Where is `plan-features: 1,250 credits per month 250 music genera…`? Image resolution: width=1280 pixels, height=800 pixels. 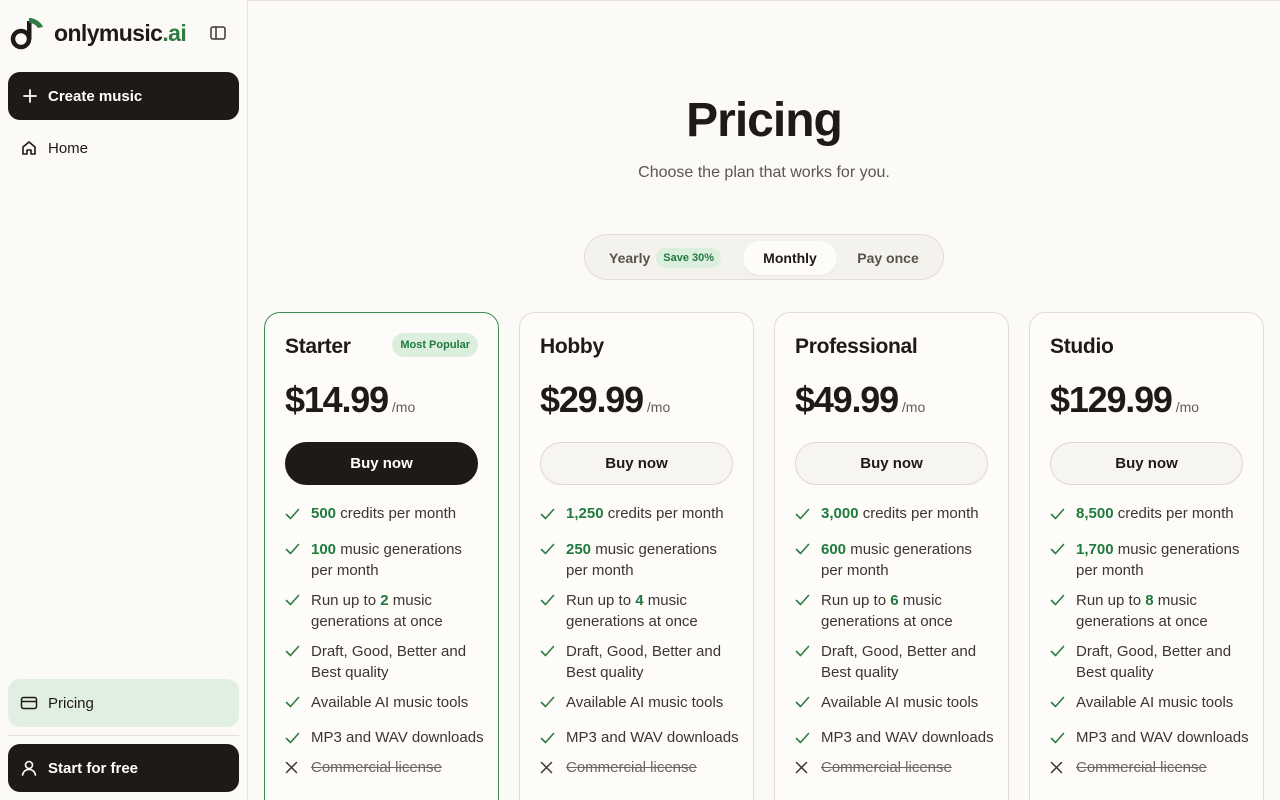
plan-features: 1,250 credits per month 250 music genera… is located at coordinates (640, 640).